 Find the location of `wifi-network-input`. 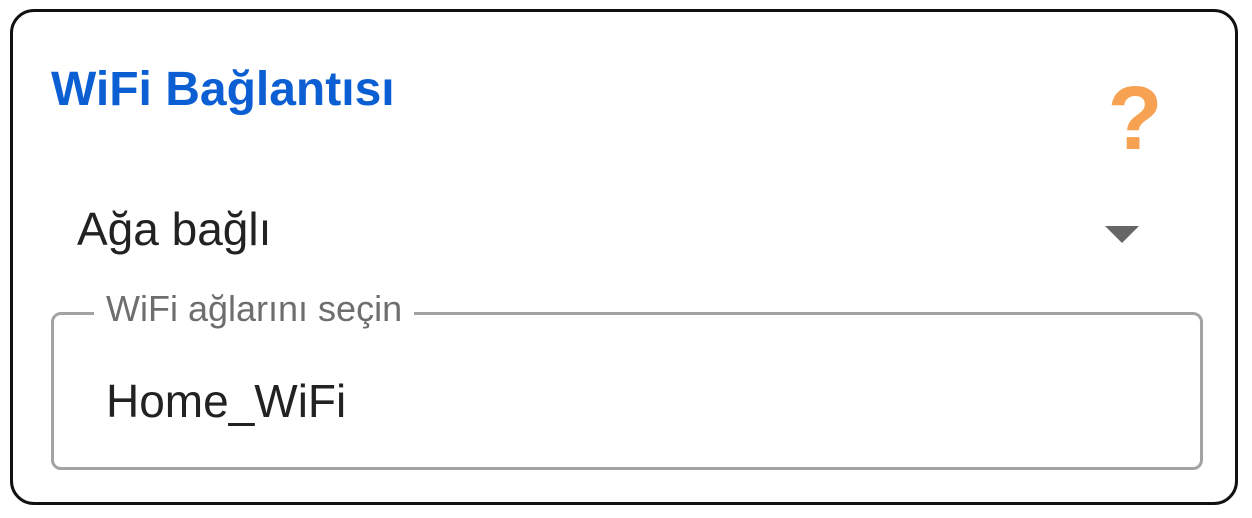

wifi-network-input is located at coordinates (626, 401).